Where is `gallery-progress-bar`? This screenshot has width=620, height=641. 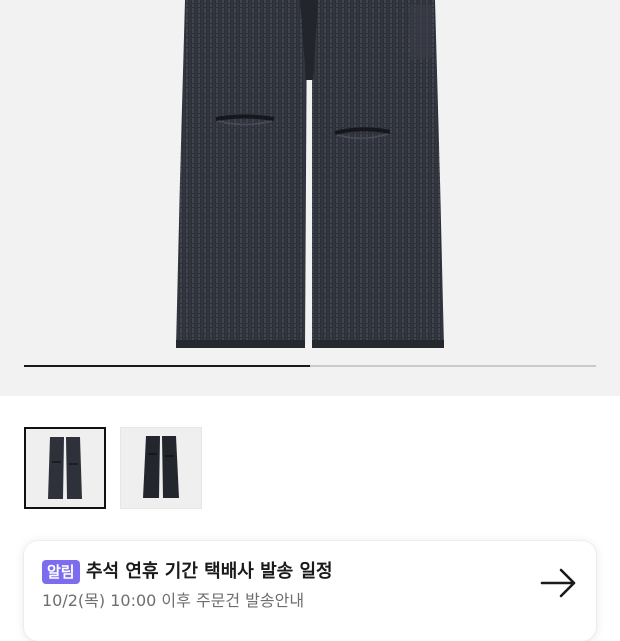
gallery-progress-bar is located at coordinates (310, 366).